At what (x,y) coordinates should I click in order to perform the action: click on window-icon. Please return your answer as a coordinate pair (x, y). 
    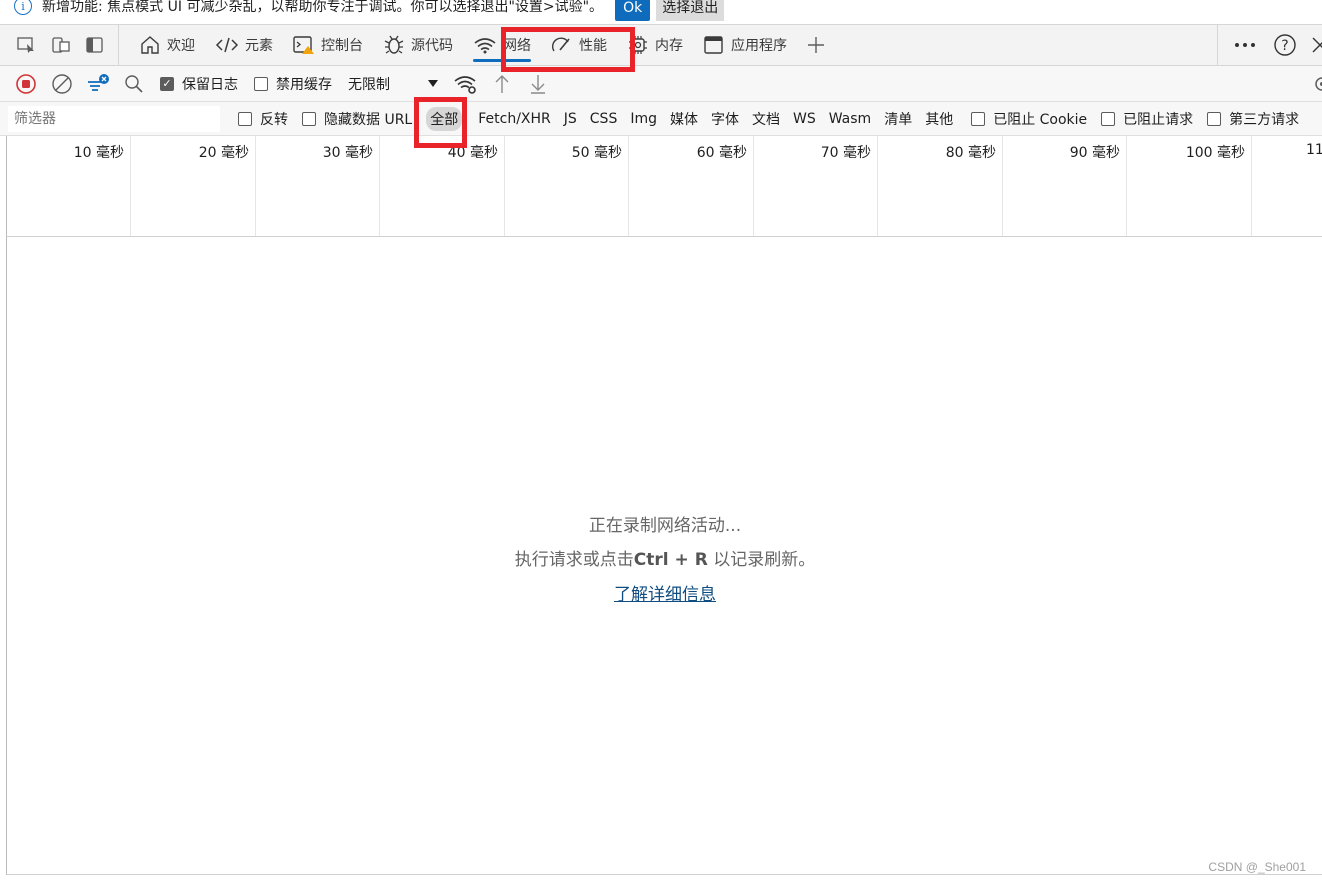
    Looking at the image, I should click on (714, 45).